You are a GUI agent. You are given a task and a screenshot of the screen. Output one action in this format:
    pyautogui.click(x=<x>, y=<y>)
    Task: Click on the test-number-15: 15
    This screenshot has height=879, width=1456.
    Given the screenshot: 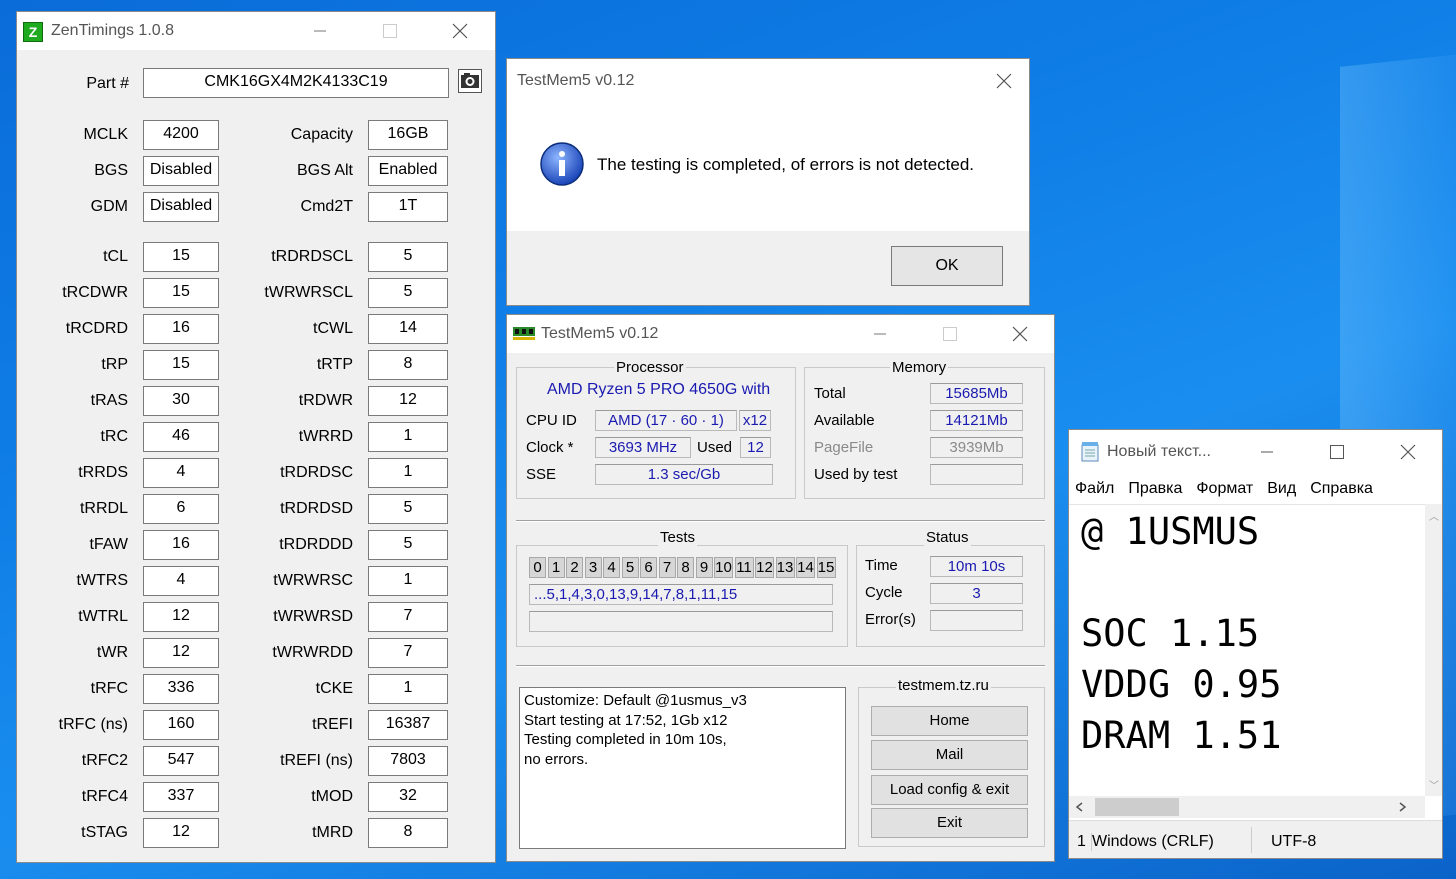 What is the action you would take?
    pyautogui.click(x=826, y=567)
    